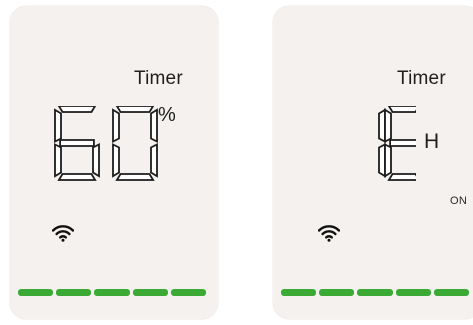 The width and height of the screenshot is (473, 325). What do you see at coordinates (432, 141) in the screenshot?
I see `unit-label: H` at bounding box center [432, 141].